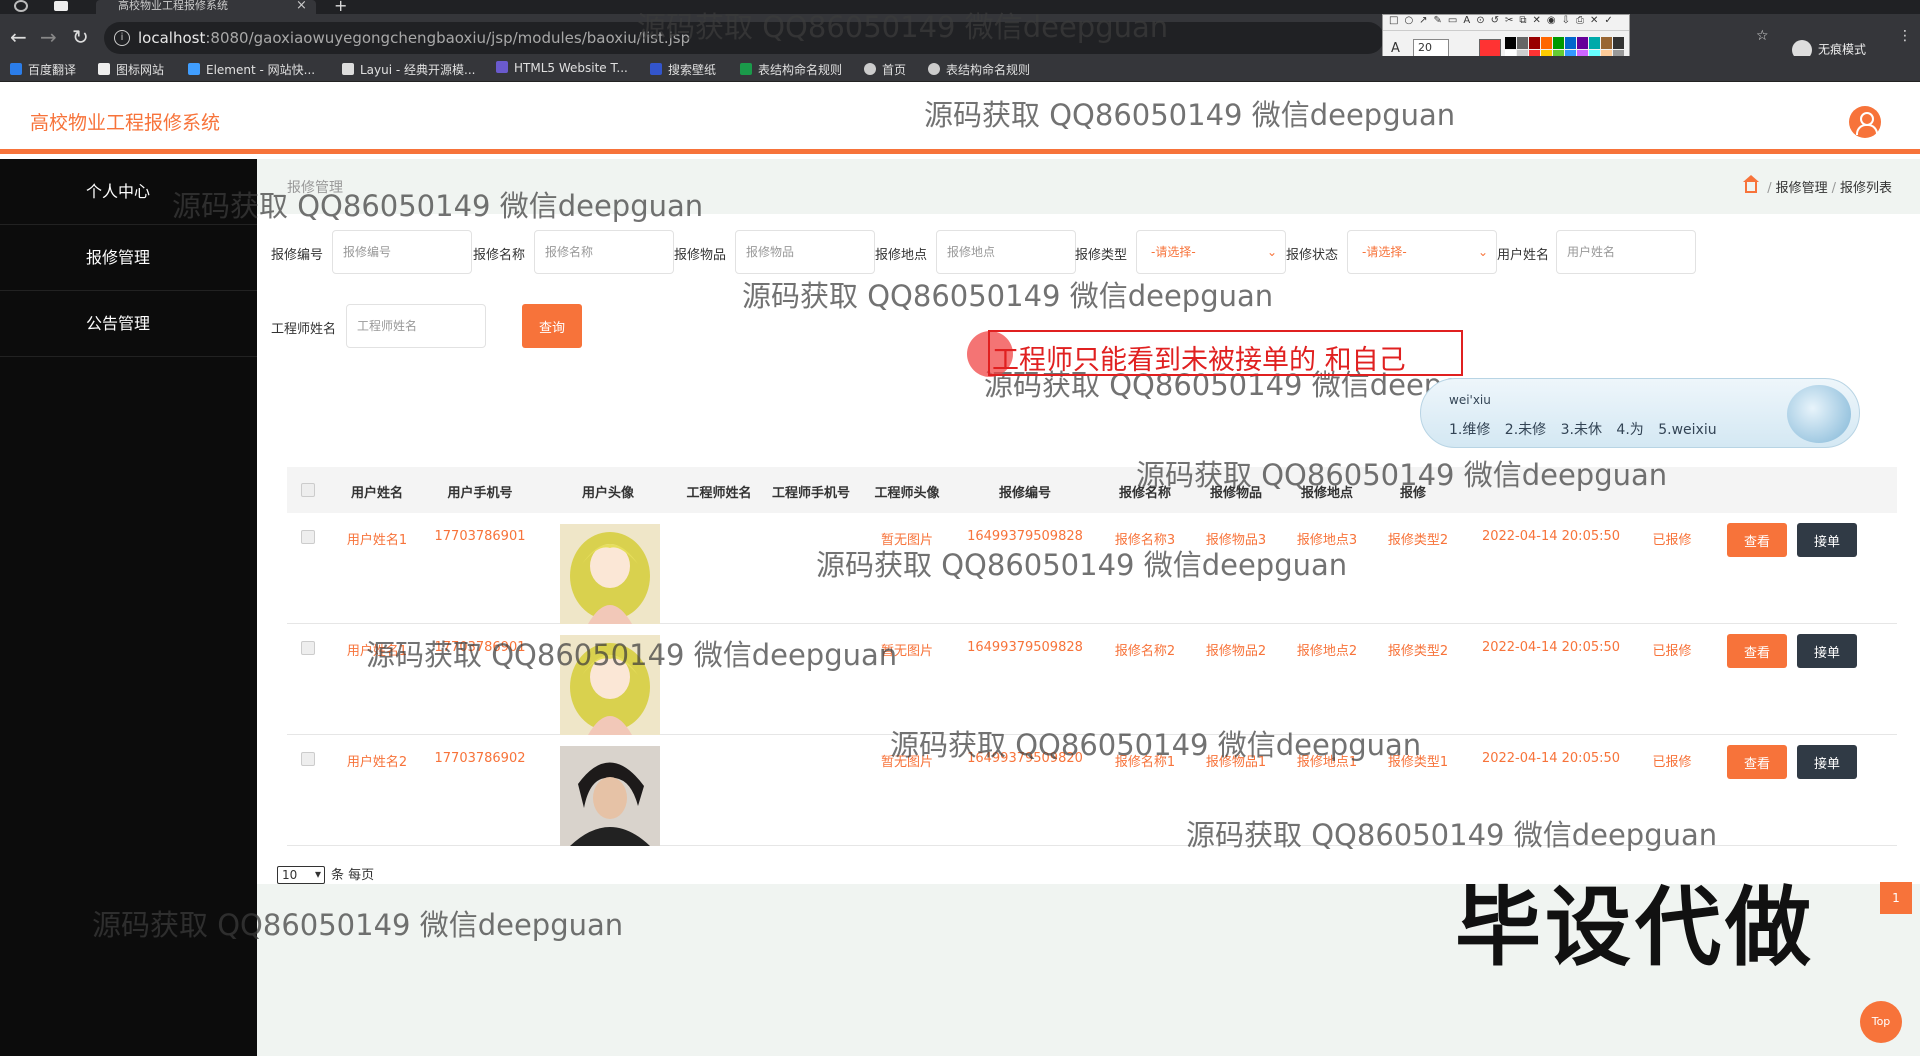  Describe the element at coordinates (1896, 898) in the screenshot. I see `page-number-button: 1` at that location.